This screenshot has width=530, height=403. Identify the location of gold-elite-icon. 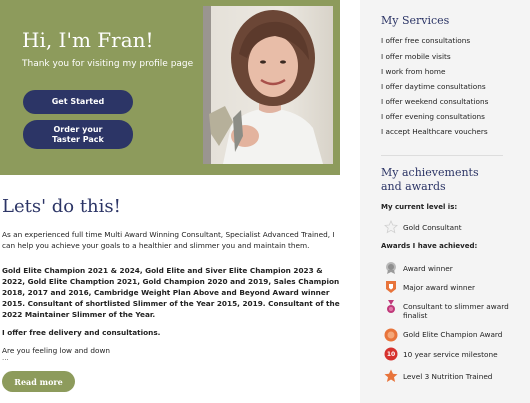
(391, 335).